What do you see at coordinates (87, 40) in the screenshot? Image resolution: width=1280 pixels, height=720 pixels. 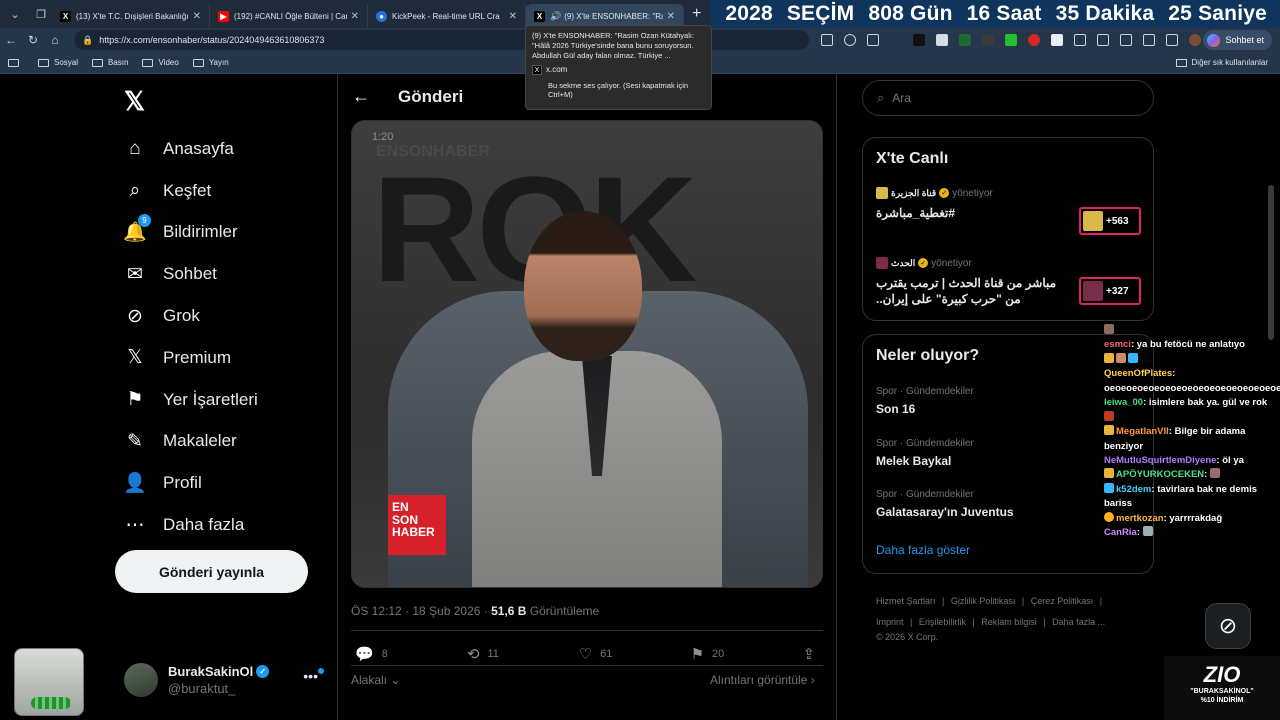 I see `lock-icon: 🔒` at bounding box center [87, 40].